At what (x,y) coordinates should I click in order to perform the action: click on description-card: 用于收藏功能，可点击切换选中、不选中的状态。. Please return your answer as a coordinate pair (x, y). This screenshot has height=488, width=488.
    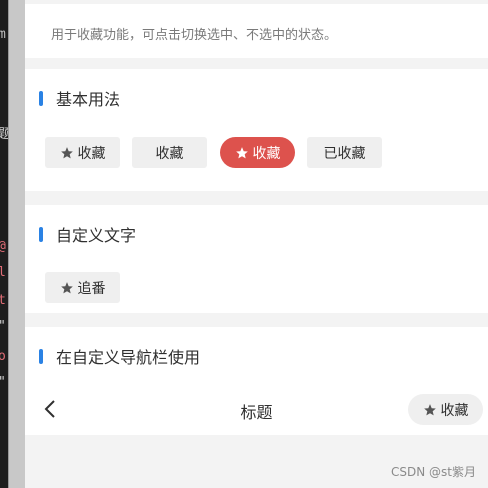
    Looking at the image, I should click on (256, 31).